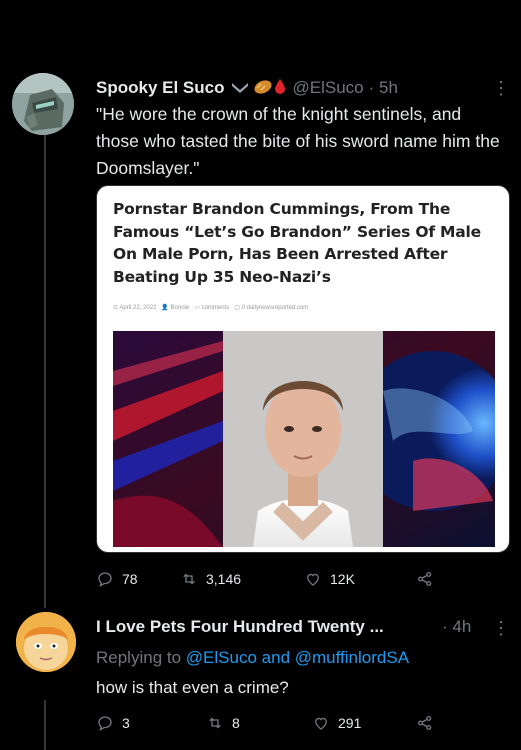  What do you see at coordinates (221, 657) in the screenshot?
I see `mention-link: @ElSuco` at bounding box center [221, 657].